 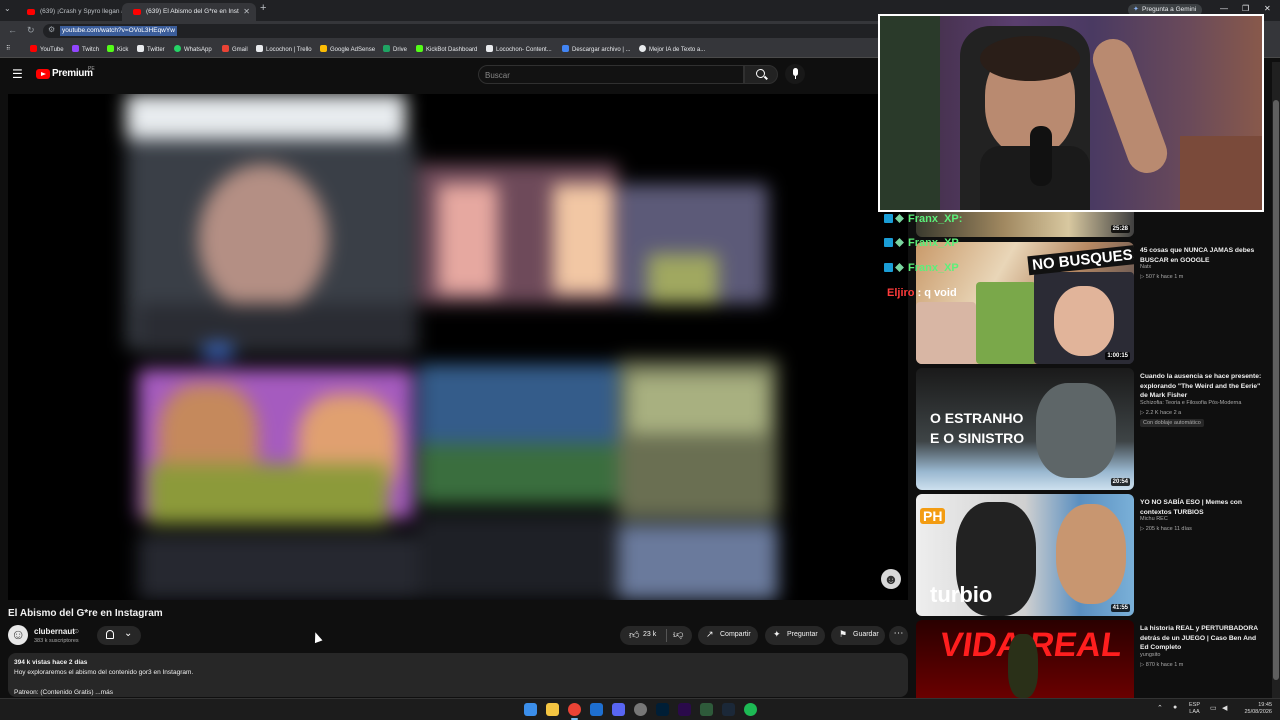 What do you see at coordinates (347, 49) in the screenshot?
I see `bookmark-adsense: Google AdSense` at bounding box center [347, 49].